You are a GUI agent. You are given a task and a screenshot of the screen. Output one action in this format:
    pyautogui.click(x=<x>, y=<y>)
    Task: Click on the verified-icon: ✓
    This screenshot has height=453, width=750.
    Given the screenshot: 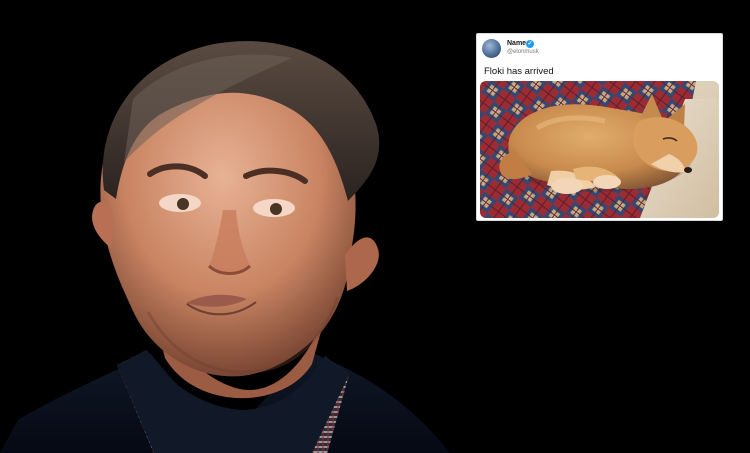 What is the action you would take?
    pyautogui.click(x=530, y=44)
    